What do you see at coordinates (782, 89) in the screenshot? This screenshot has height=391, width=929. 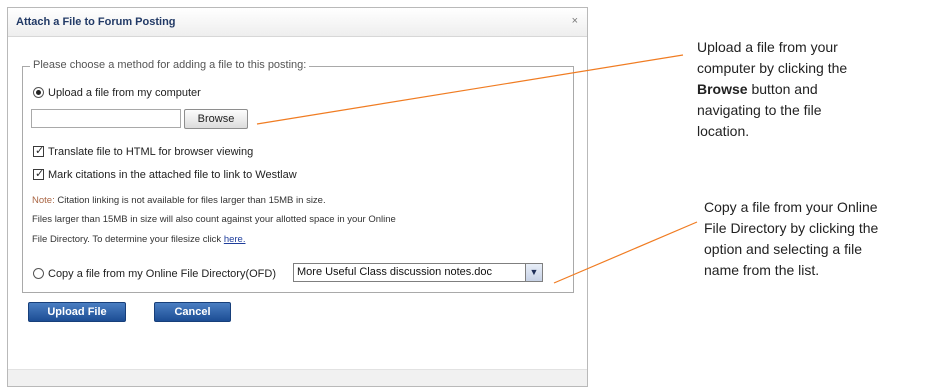 I see `upload-callout-line-3-rest: button and` at bounding box center [782, 89].